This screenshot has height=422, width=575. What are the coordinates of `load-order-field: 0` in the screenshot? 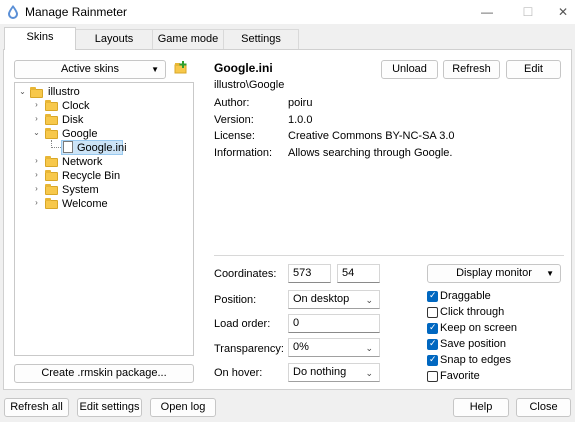 It's located at (334, 323).